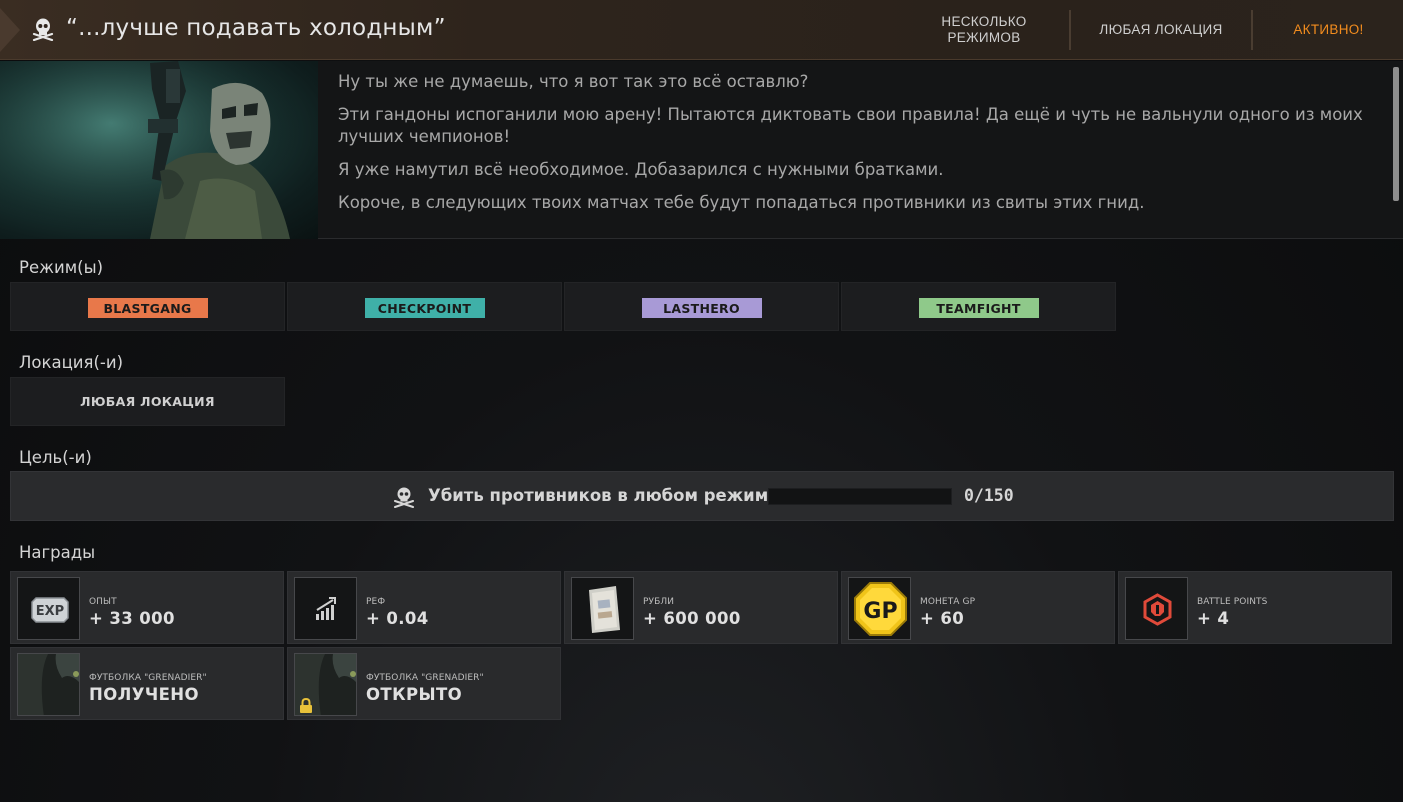  I want to click on exp-icon: EXP, so click(48, 608).